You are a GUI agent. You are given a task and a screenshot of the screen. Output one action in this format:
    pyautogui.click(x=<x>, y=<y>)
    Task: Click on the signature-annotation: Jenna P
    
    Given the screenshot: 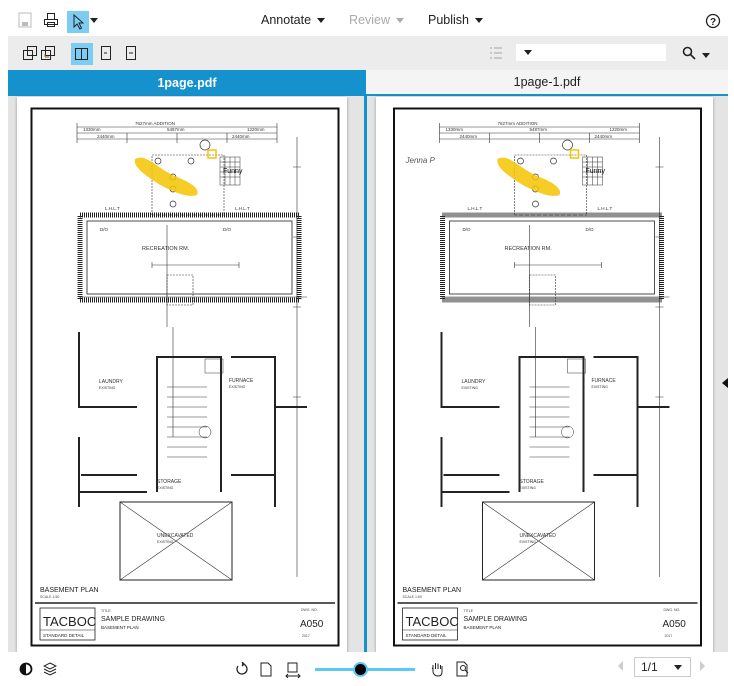 What is the action you would take?
    pyautogui.click(x=420, y=160)
    